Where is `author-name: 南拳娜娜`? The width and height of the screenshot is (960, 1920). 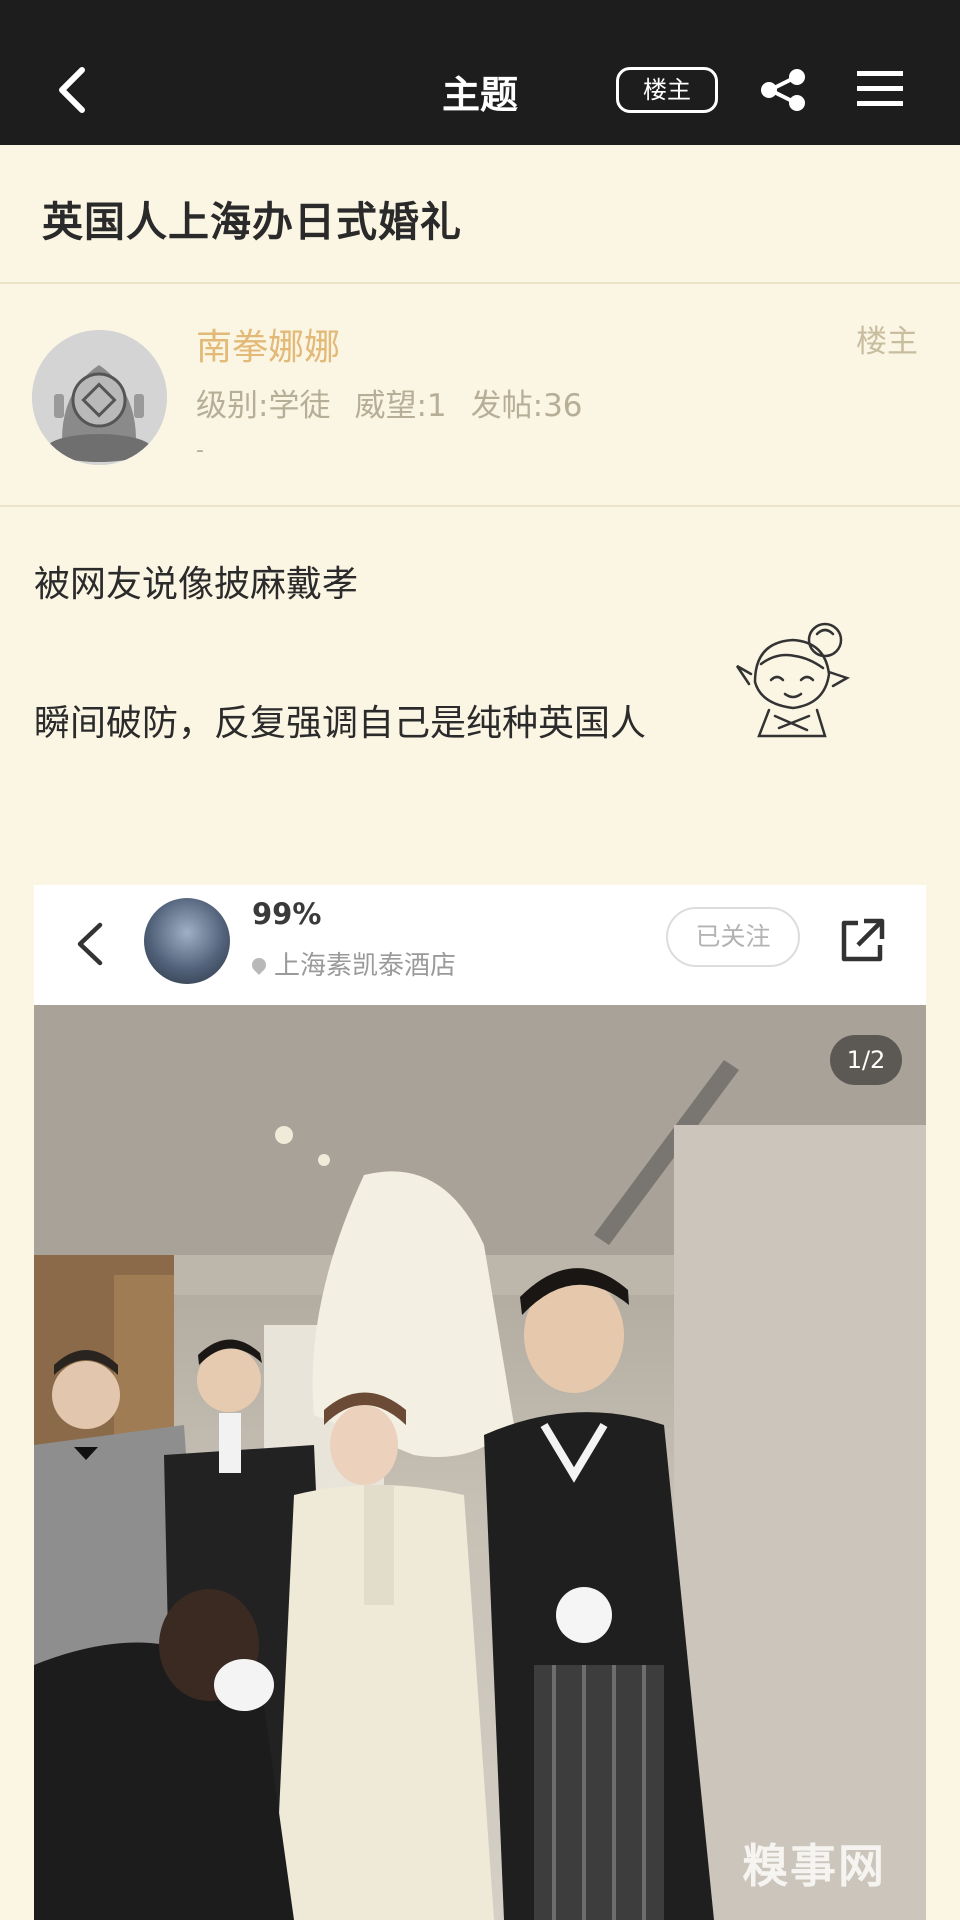
author-name: 南拳娜娜 is located at coordinates (268, 344).